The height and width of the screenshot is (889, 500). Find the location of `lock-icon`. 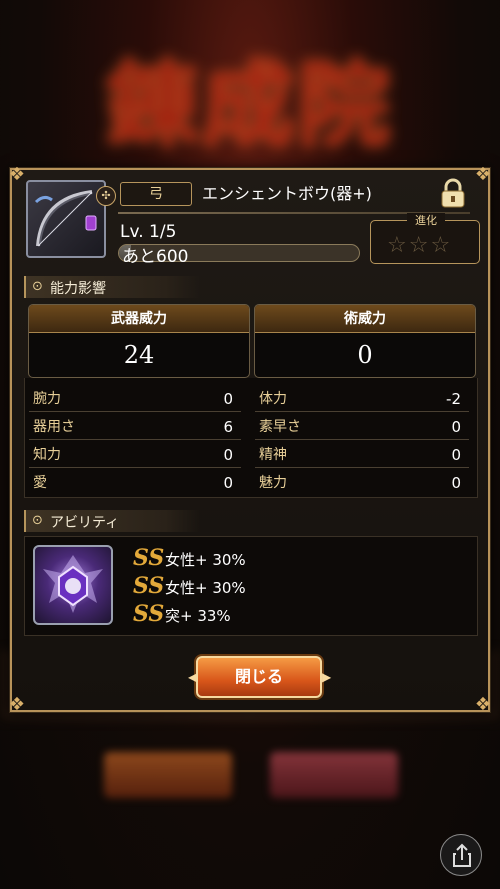

lock-icon is located at coordinates (453, 193).